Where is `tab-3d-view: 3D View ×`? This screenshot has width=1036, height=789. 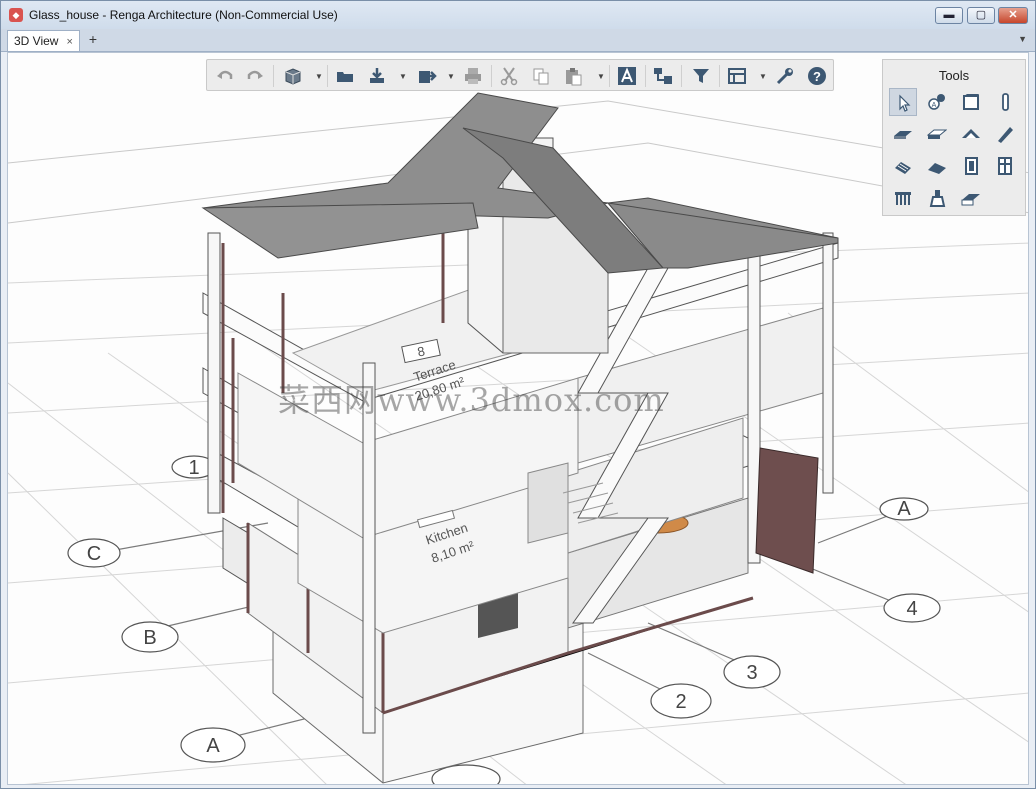
tab-3d-view: 3D View × is located at coordinates (43, 40).